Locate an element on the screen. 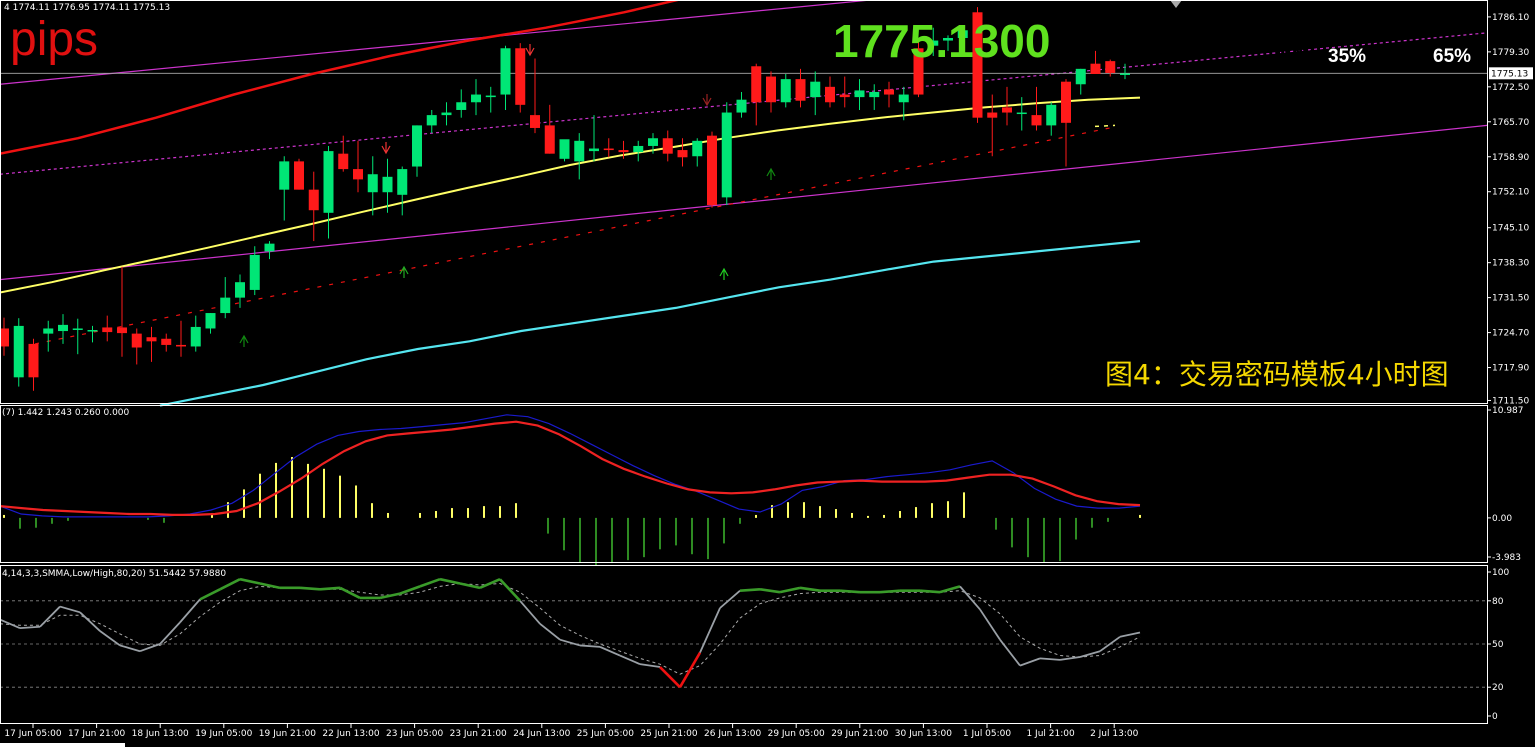 The width and height of the screenshot is (1535, 747). time-tick-label: 1 Jul 21:00 is located at coordinates (1050, 734).